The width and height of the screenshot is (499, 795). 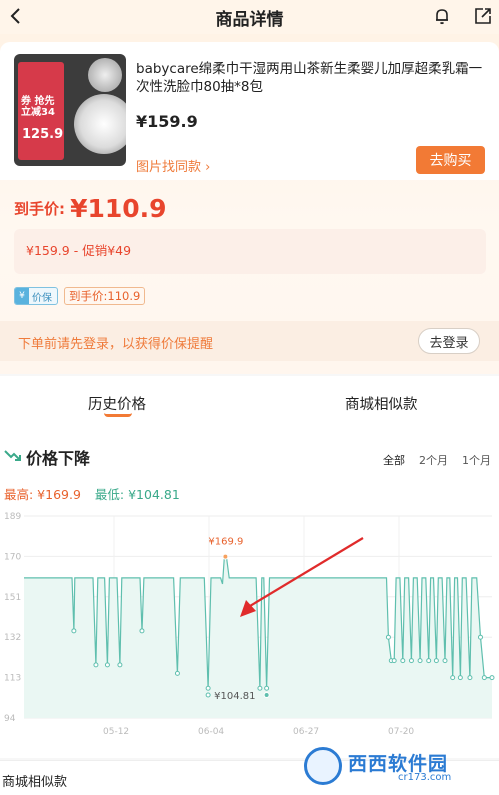 I want to click on y-tick-label: 132, so click(x=12, y=638).